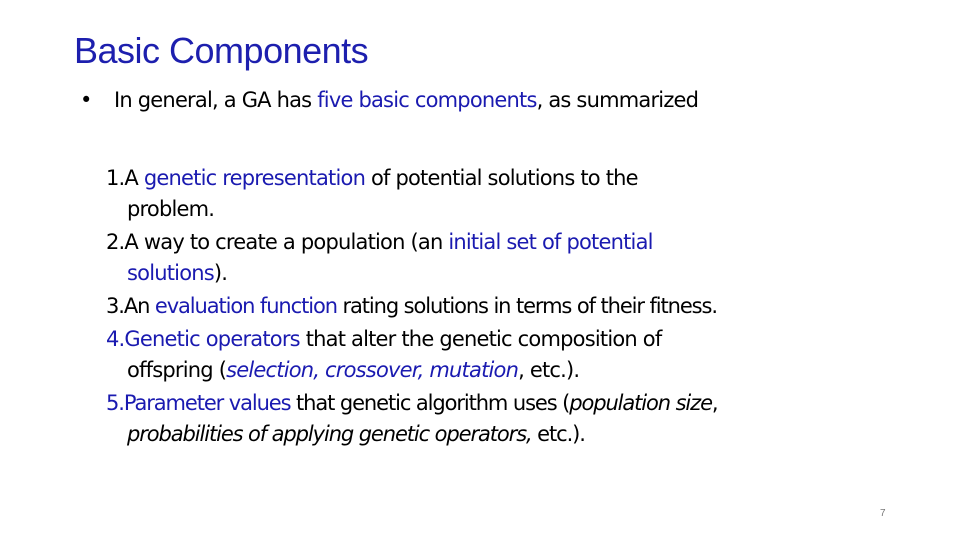 This screenshot has width=960, height=540. Describe the element at coordinates (715, 403) in the screenshot. I see `item-5-text2: ,` at that location.